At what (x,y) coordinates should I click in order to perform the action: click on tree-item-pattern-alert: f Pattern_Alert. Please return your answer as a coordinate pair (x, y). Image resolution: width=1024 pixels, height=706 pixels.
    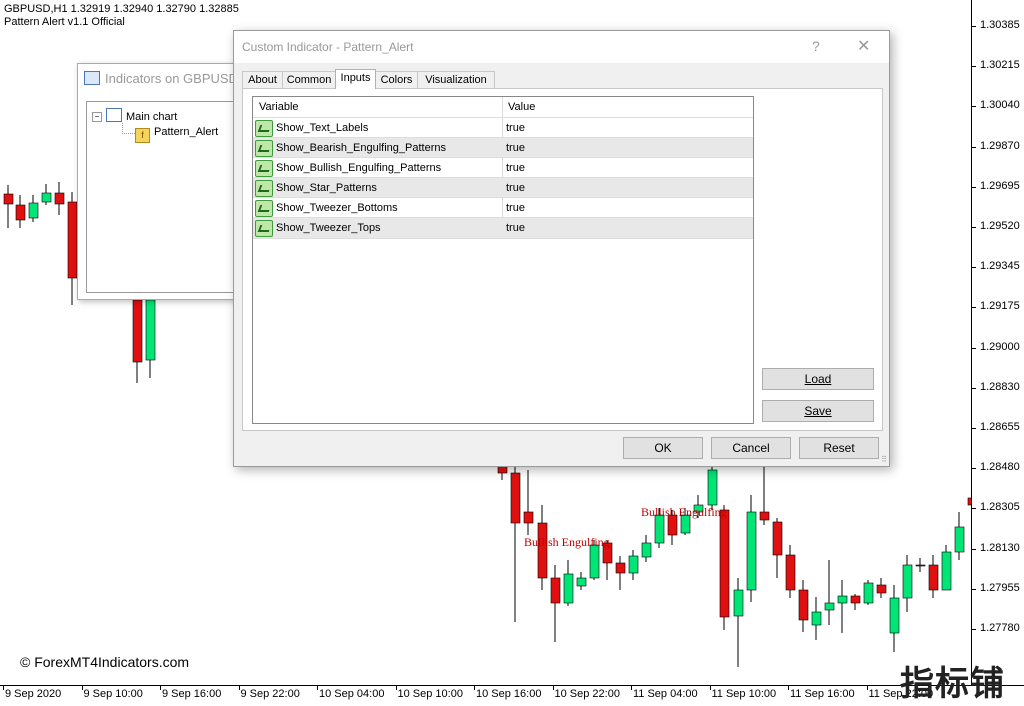
    Looking at the image, I should click on (176, 134).